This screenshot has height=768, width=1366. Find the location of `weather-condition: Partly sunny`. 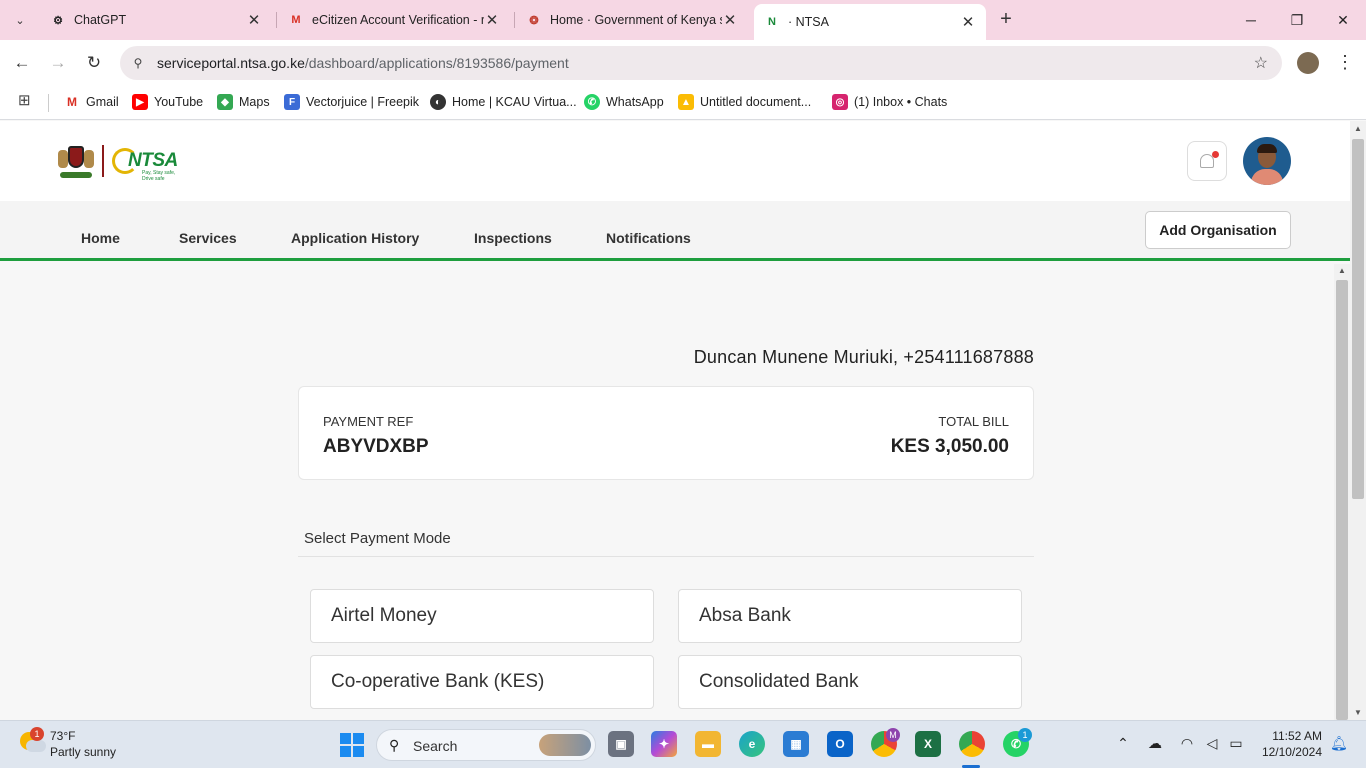

weather-condition: Partly sunny is located at coordinates (83, 752).